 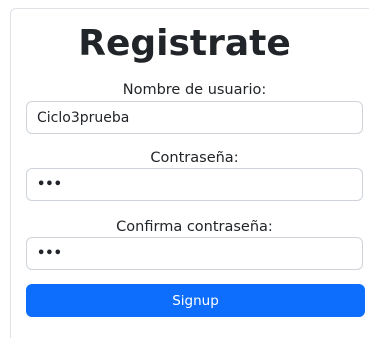 I want to click on confirm-password-field, so click(x=194, y=253).